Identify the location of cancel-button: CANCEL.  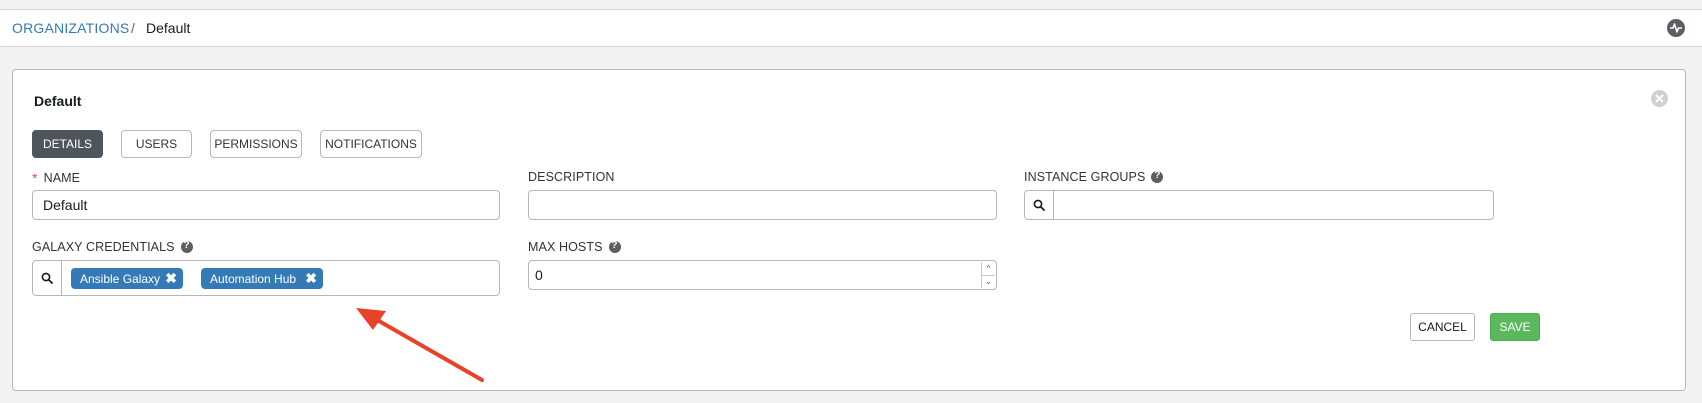
(1442, 327).